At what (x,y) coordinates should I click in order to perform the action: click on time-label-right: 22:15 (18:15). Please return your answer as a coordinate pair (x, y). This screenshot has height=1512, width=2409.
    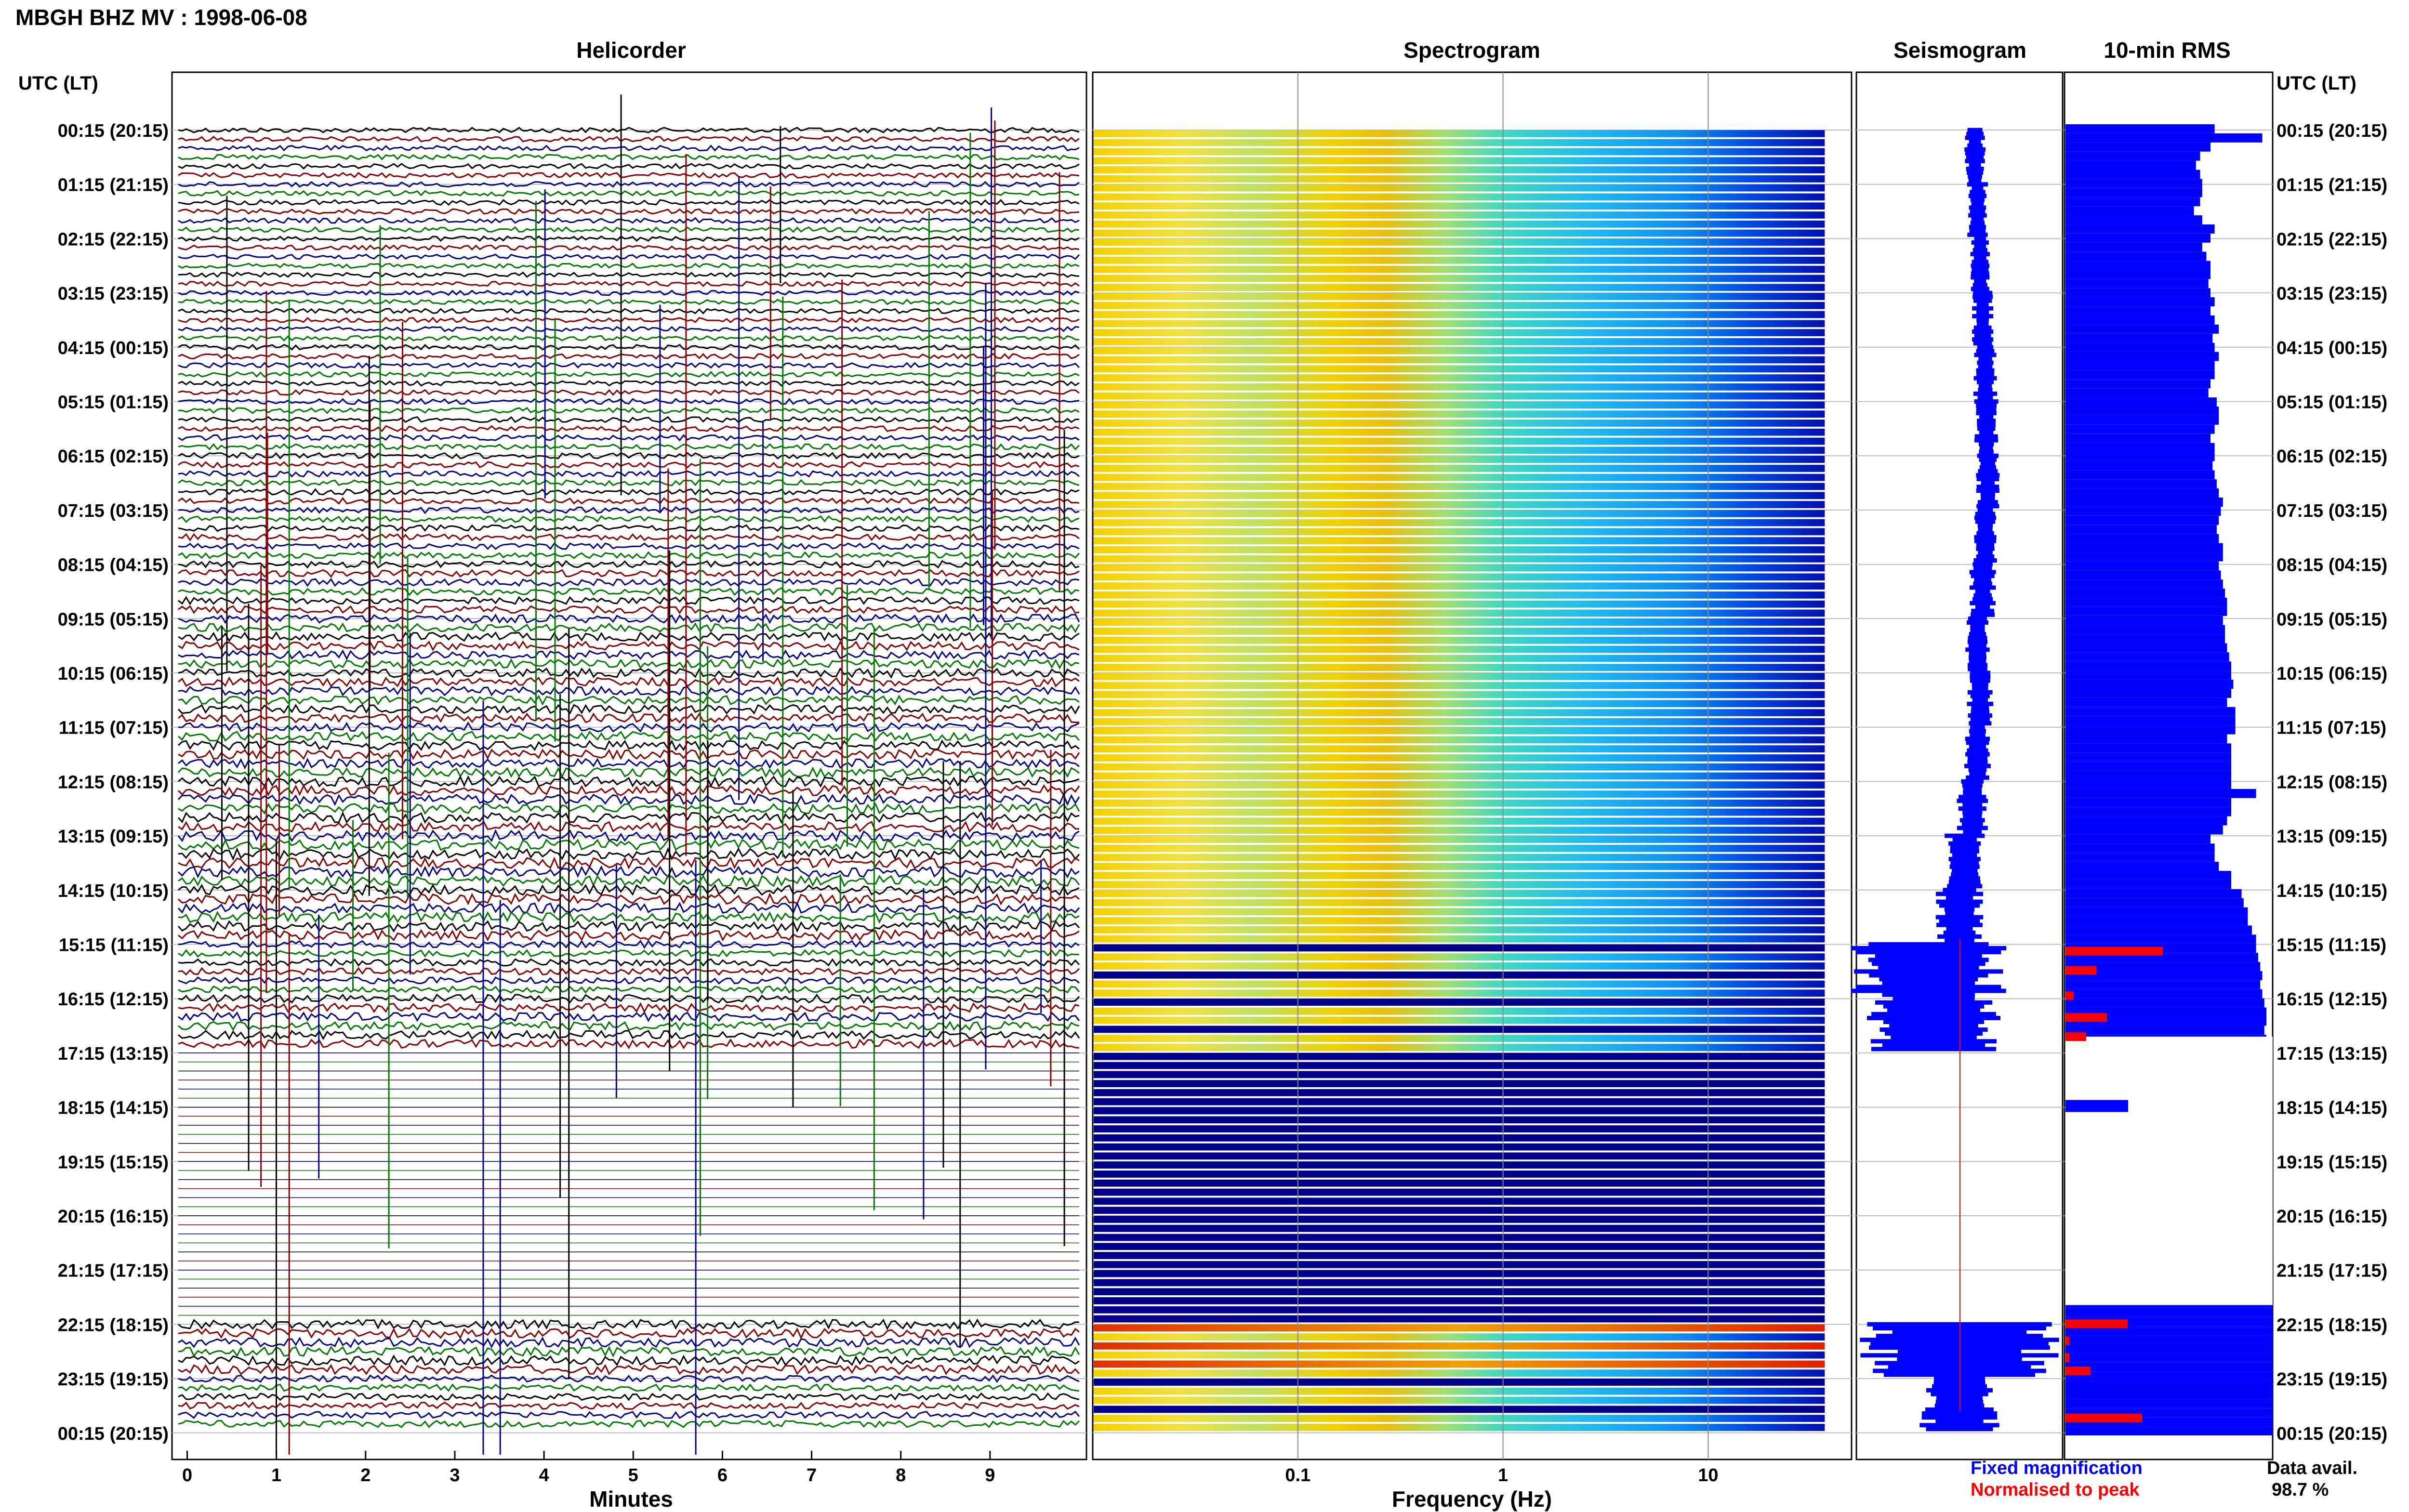
    Looking at the image, I should click on (2332, 1325).